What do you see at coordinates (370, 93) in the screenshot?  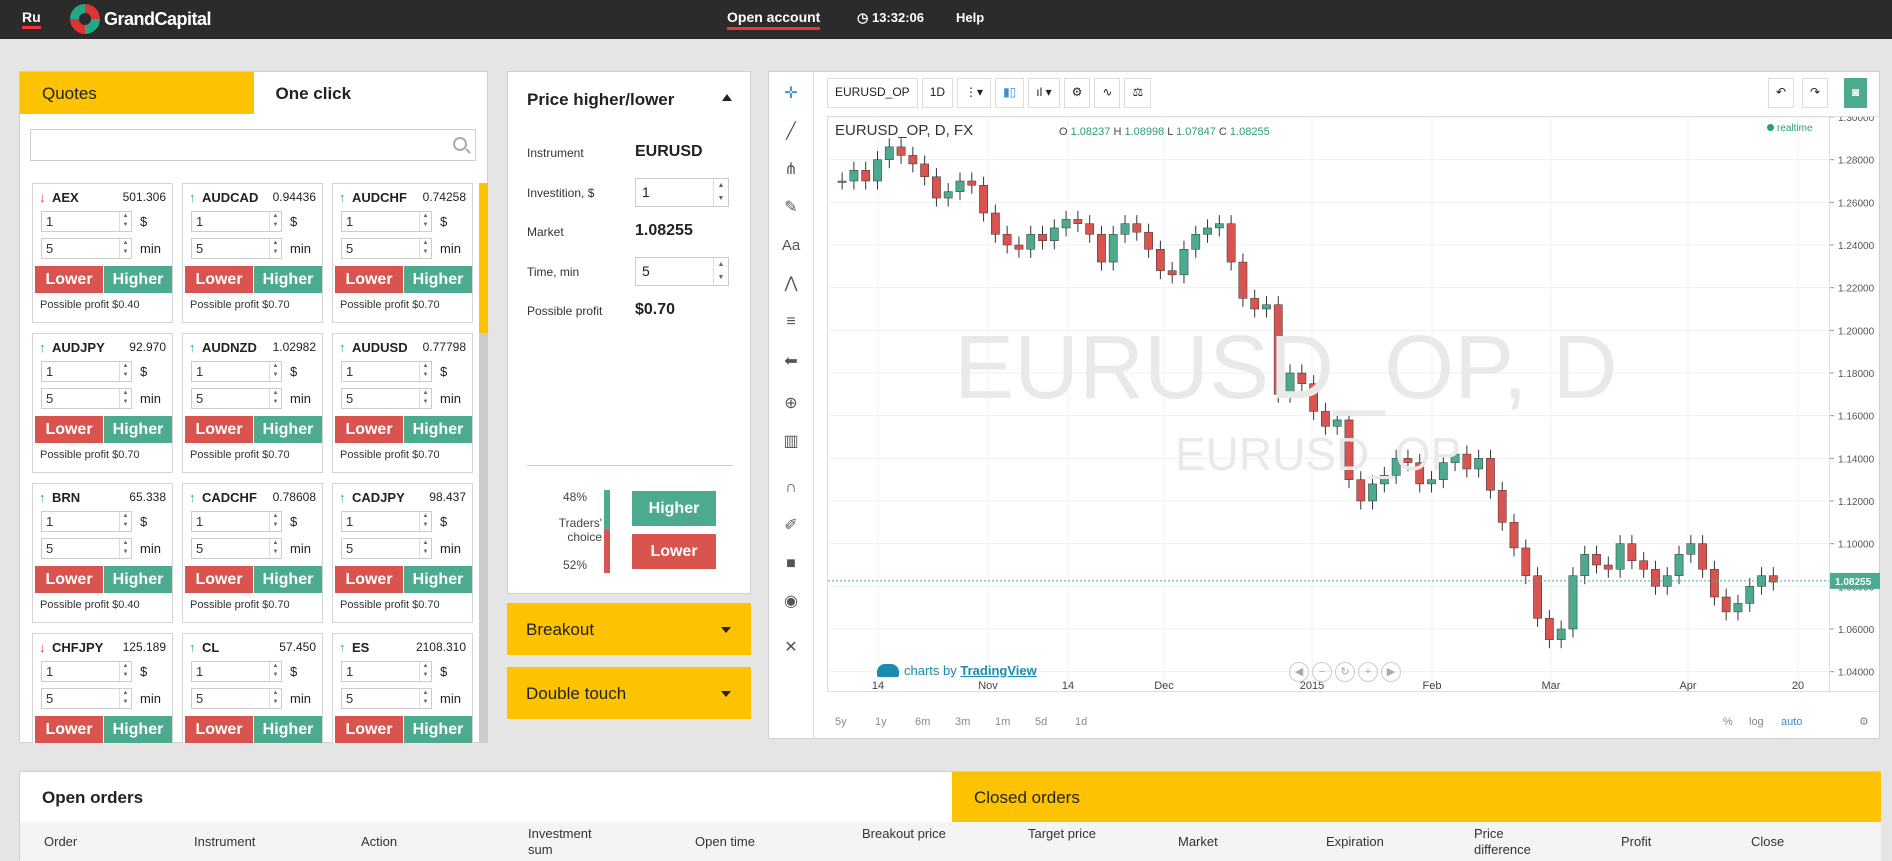 I see `tab-one-click: One click` at bounding box center [370, 93].